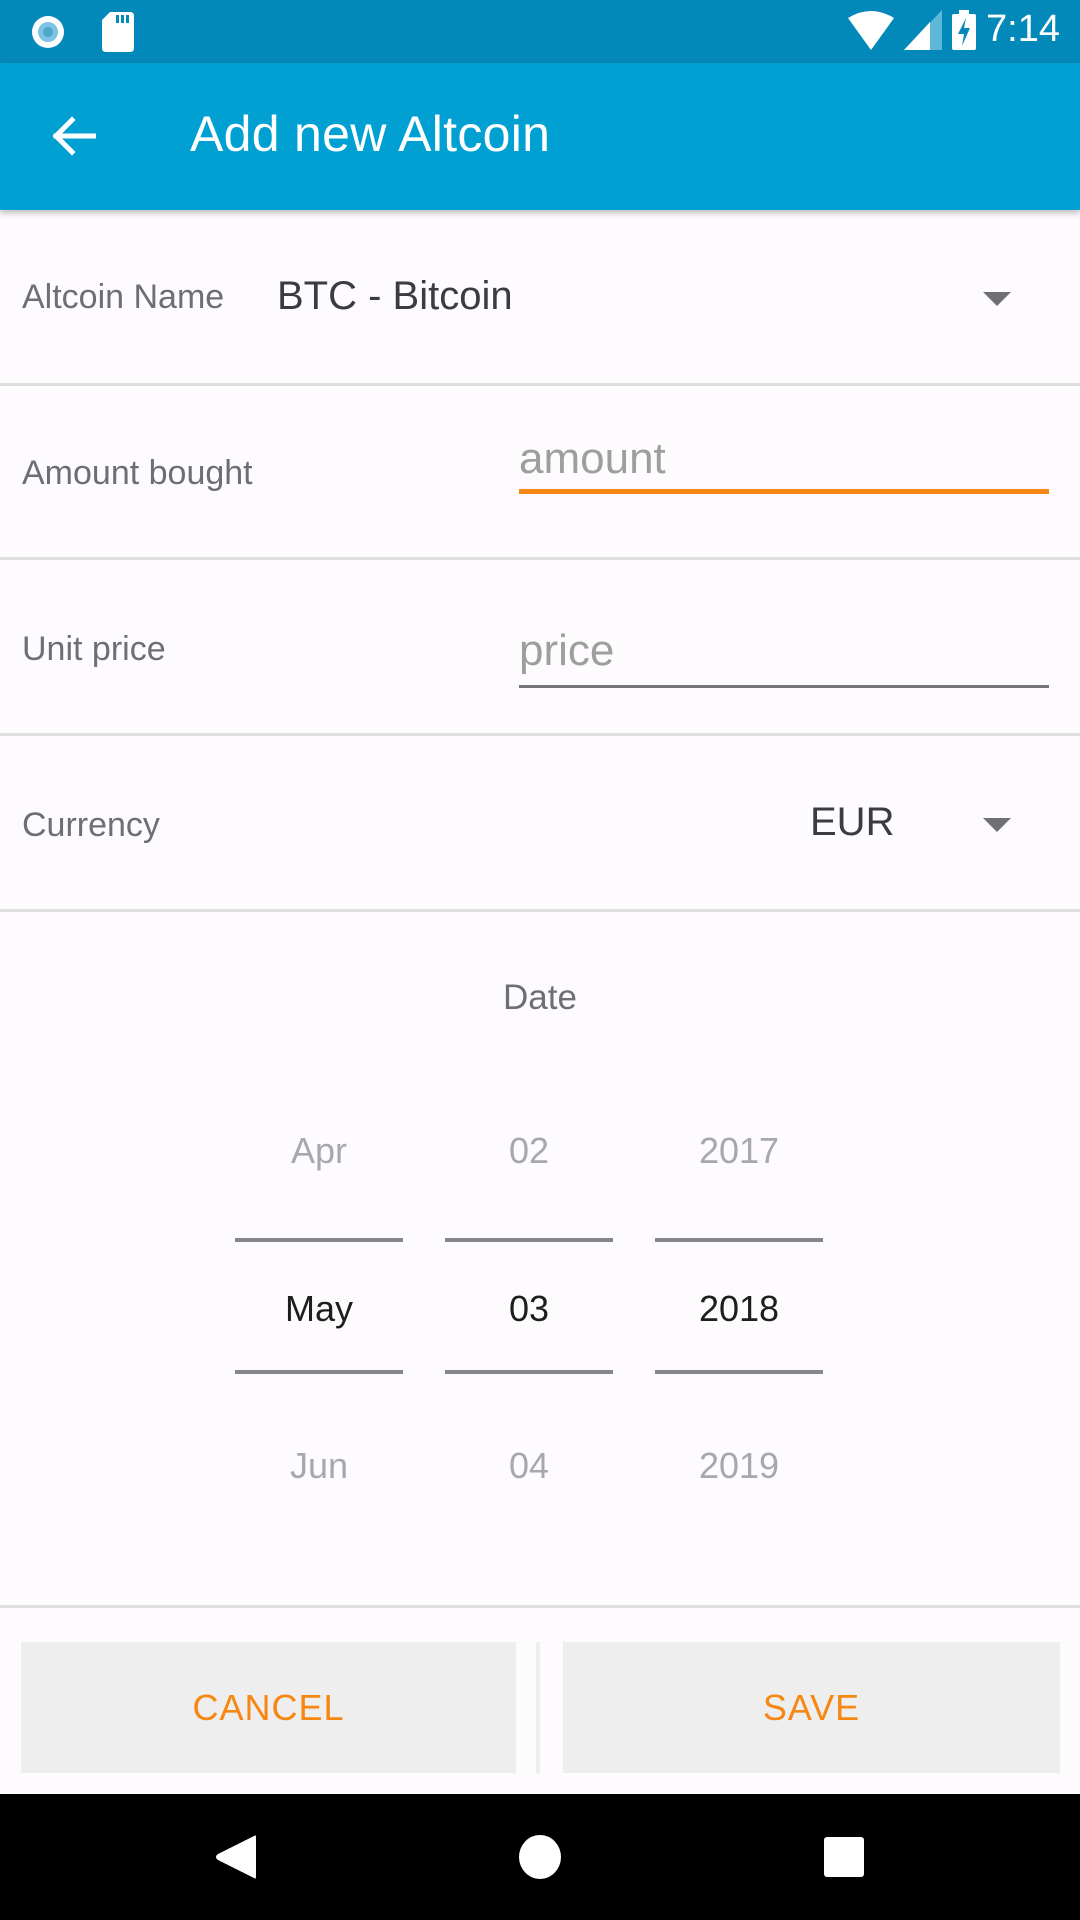  I want to click on wifi-icon, so click(871, 30).